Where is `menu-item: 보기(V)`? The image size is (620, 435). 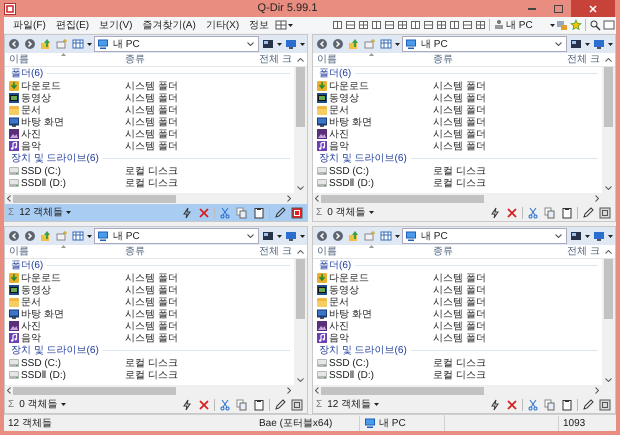 menu-item: 보기(V) is located at coordinates (116, 25).